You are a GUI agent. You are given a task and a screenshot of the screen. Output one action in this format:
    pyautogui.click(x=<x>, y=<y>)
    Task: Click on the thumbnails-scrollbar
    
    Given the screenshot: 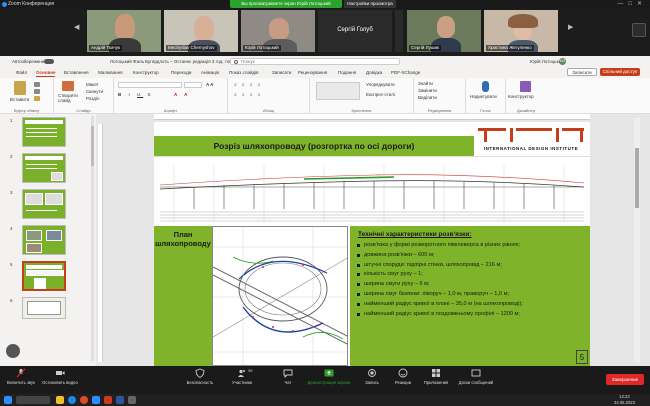 What is the action you would take?
    pyautogui.click(x=92, y=238)
    